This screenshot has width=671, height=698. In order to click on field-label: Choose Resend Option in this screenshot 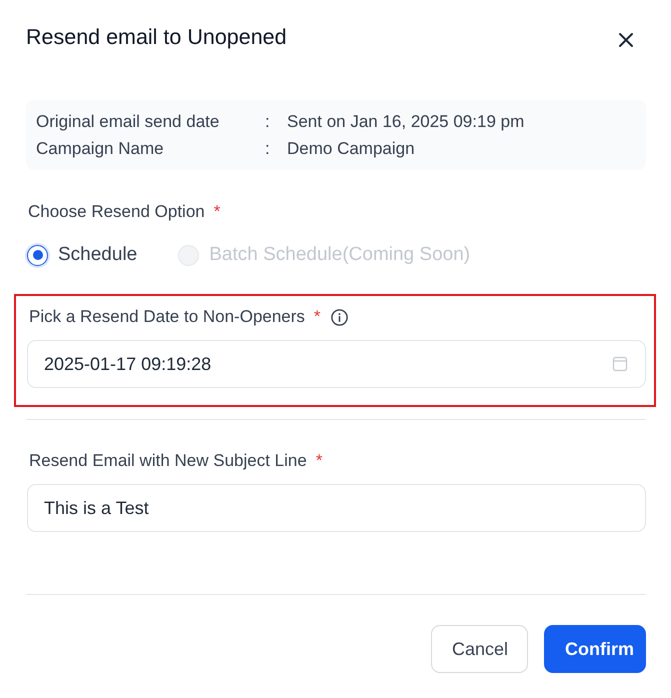, I will do `click(116, 212)`.